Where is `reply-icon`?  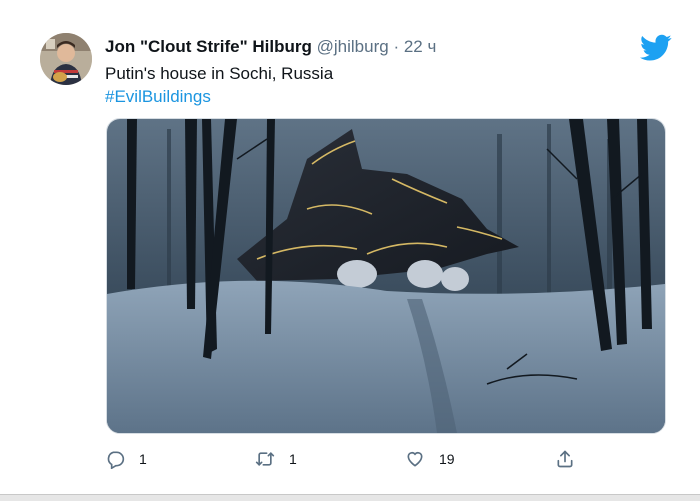
reply-icon is located at coordinates (116, 460).